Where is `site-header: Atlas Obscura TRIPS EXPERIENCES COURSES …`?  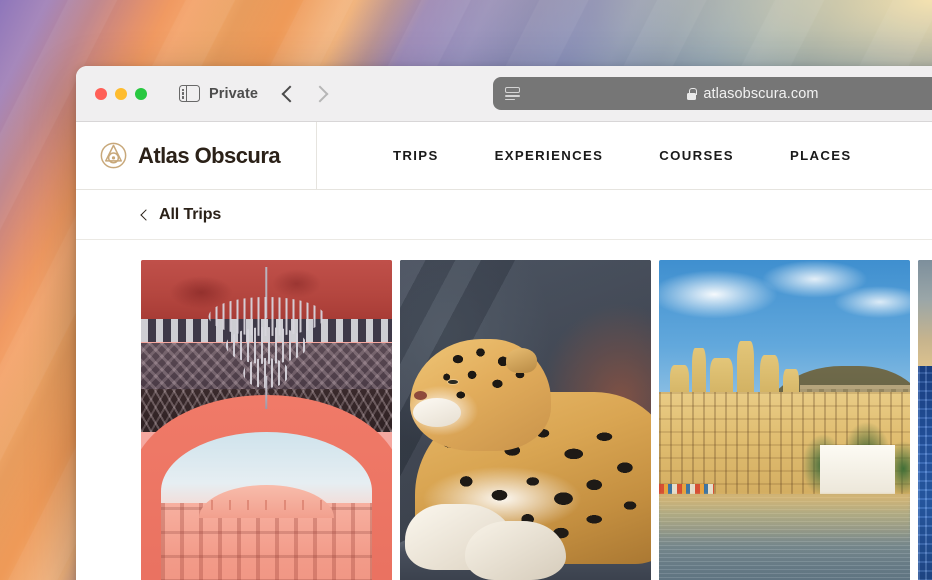
site-header: Atlas Obscura TRIPS EXPERIENCES COURSES … is located at coordinates (504, 156).